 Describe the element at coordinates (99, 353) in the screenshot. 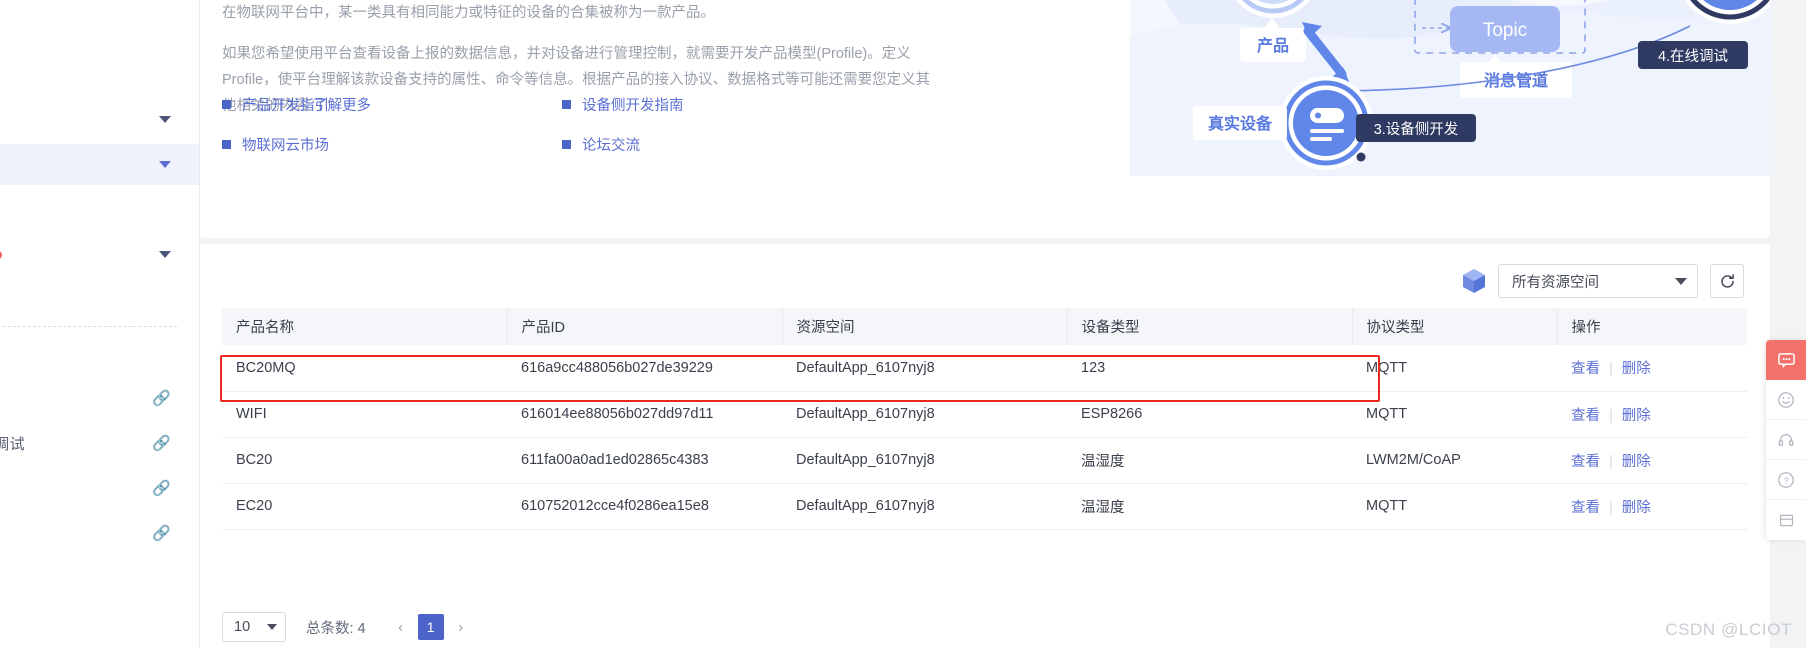

I see `sidebar-item-iotda-instance: IoTDA实例` at that location.